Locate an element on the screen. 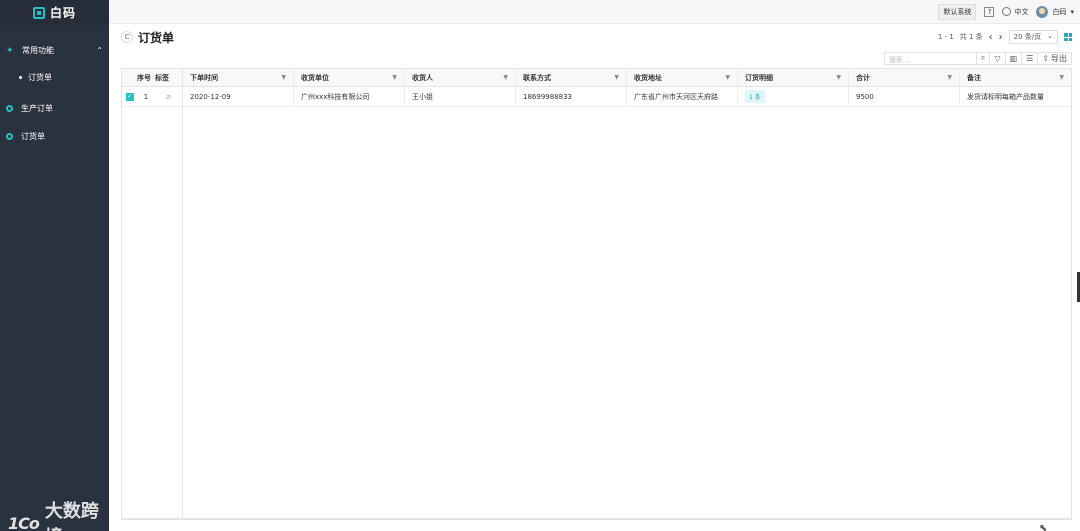 The width and height of the screenshot is (1080, 531). logo: 白码 is located at coordinates (54, 12).